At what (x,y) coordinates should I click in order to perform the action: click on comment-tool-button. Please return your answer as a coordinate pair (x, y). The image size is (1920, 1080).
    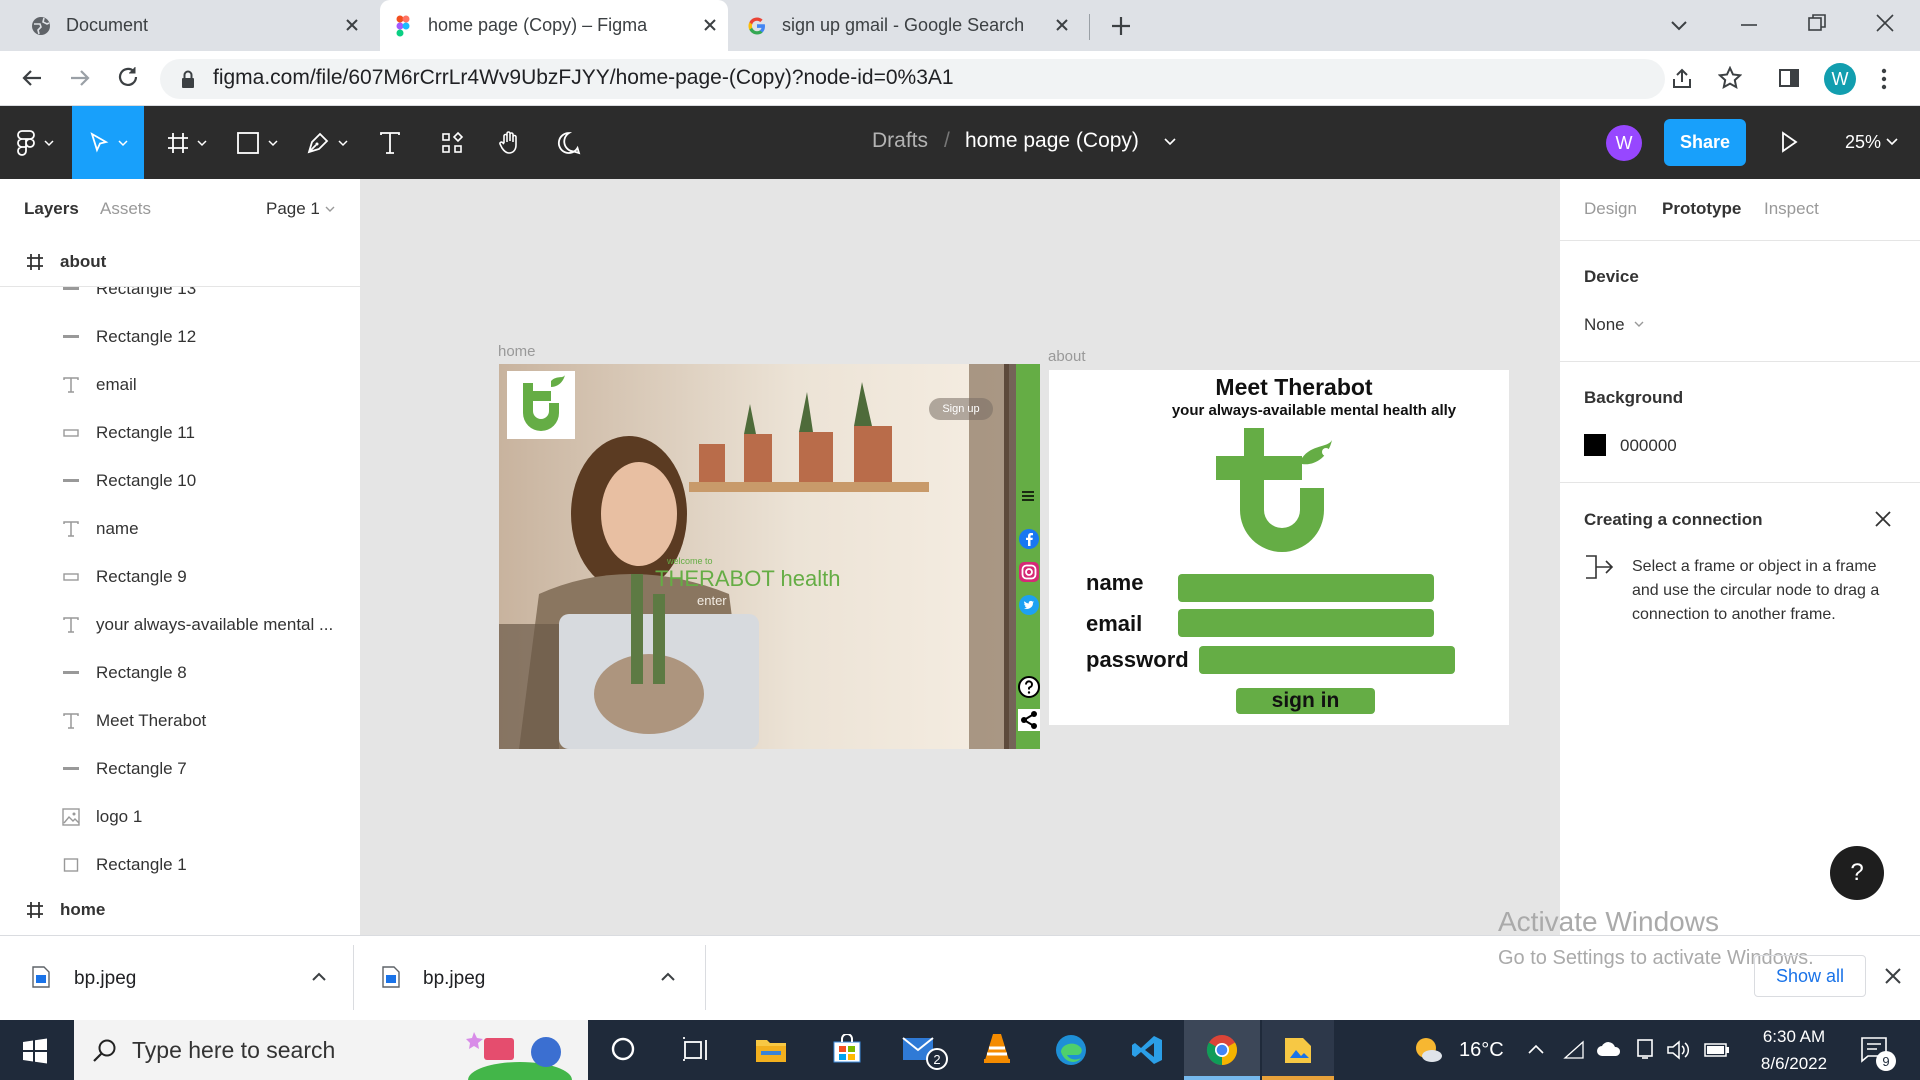
    Looking at the image, I should click on (569, 142).